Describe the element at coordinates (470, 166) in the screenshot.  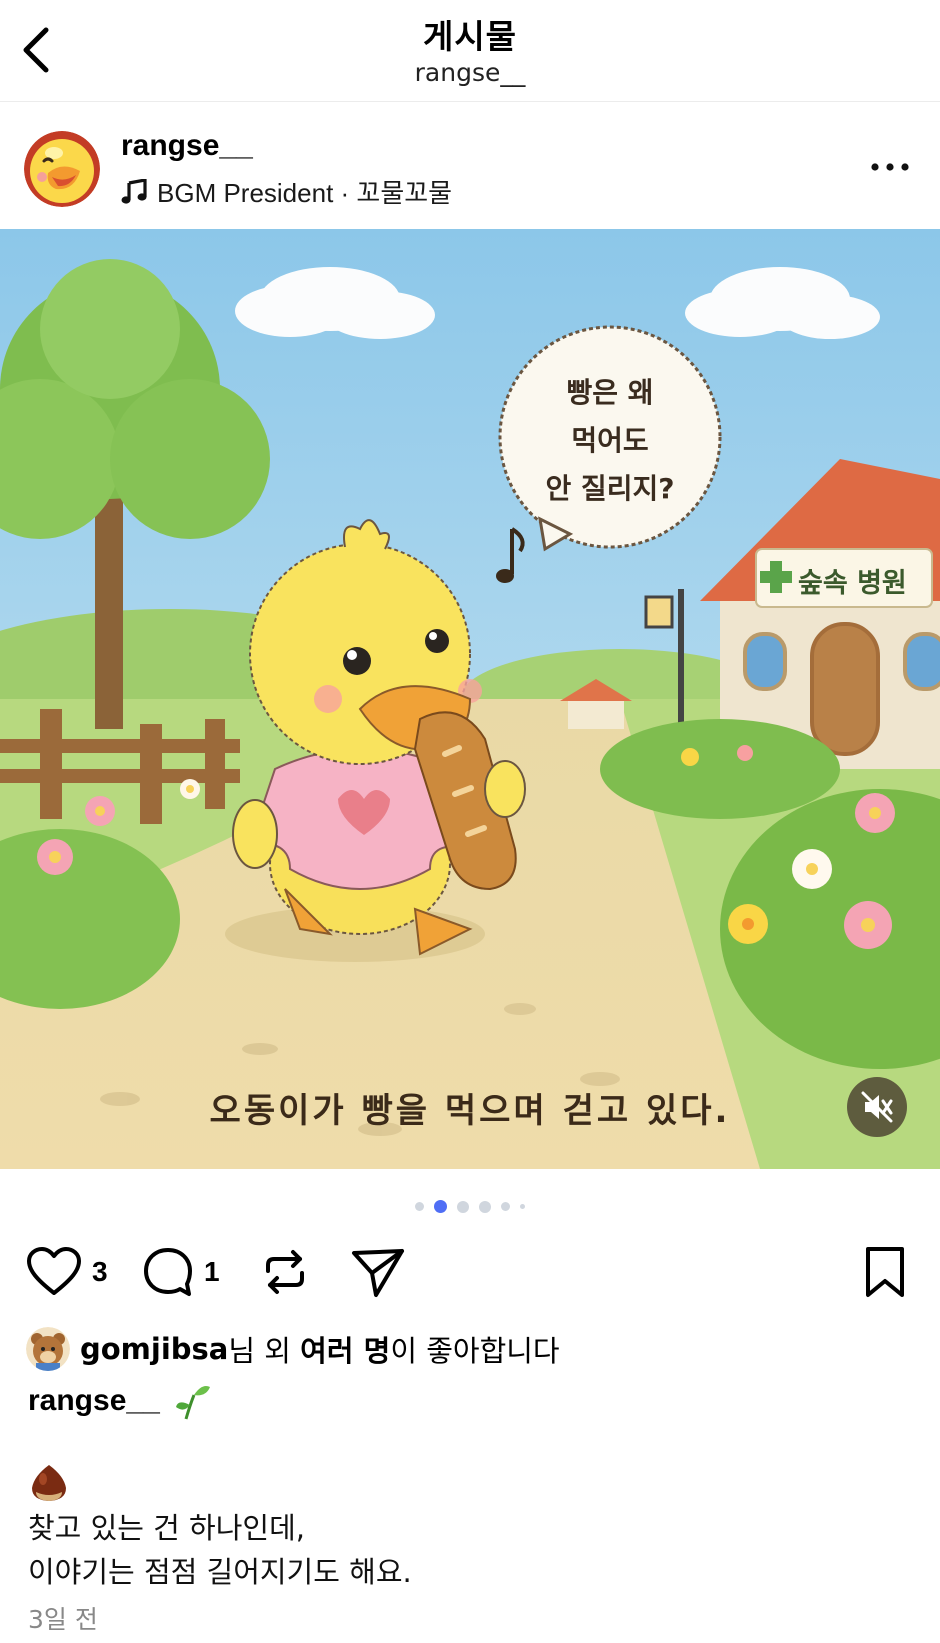
I see `post-header: rangse__ BGM President · 꼬물꼬물` at that location.